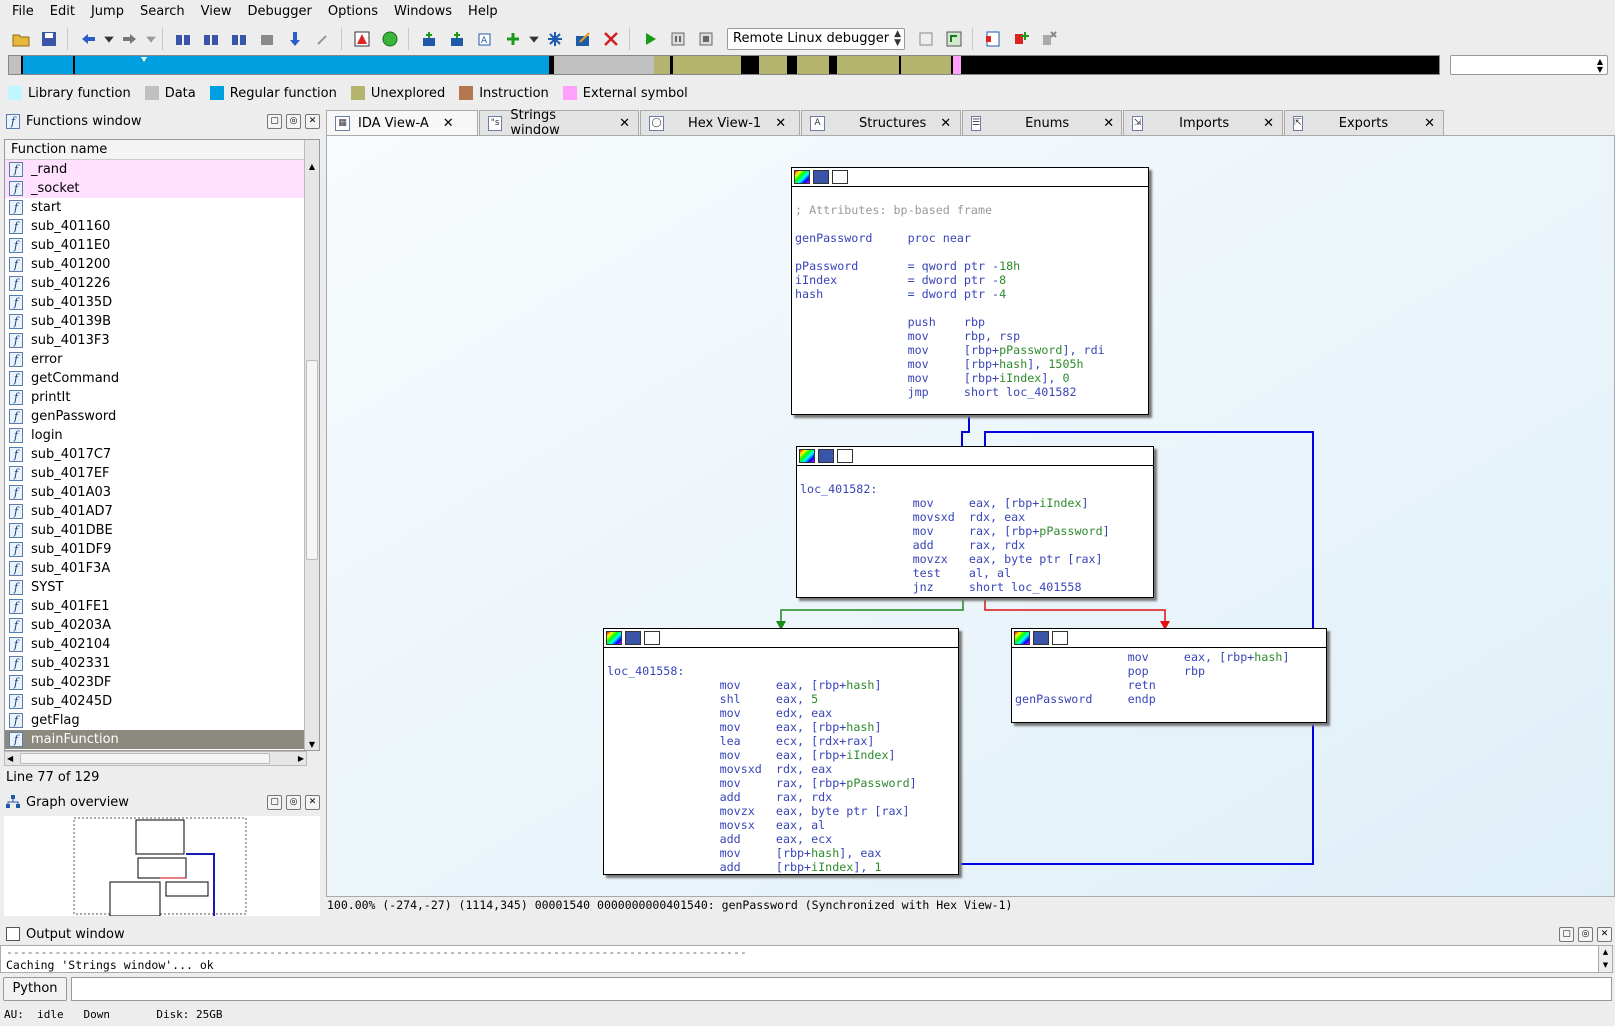 The width and height of the screenshot is (1615, 1026). Describe the element at coordinates (1021, 39) in the screenshot. I see `add-breakpoint-icon` at that location.